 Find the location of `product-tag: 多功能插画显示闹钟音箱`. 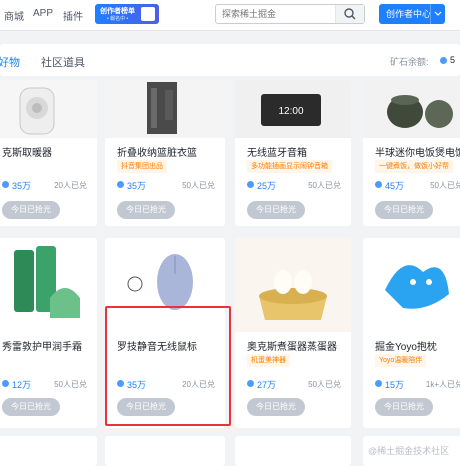

product-tag: 多功能插画显示闹钟音箱 is located at coordinates (289, 166).